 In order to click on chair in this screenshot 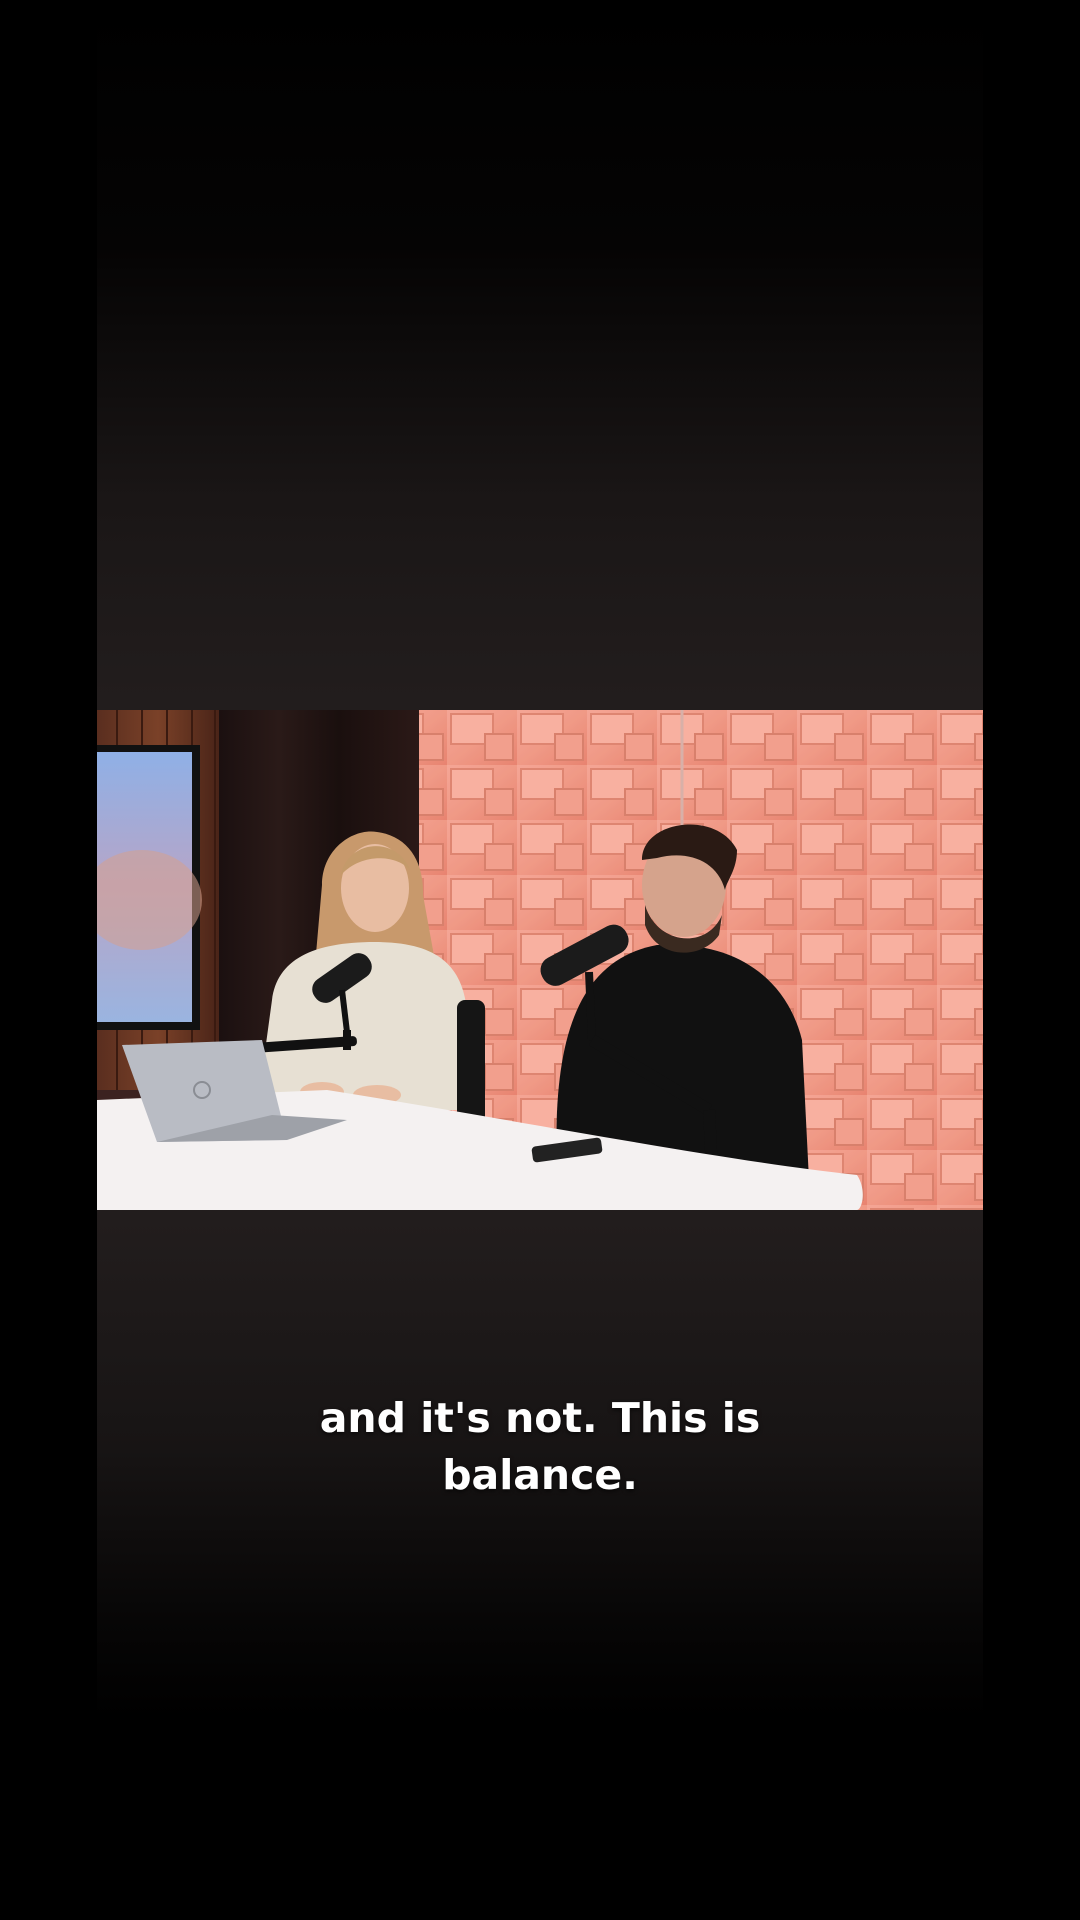, I will do `click(471, 1065)`.